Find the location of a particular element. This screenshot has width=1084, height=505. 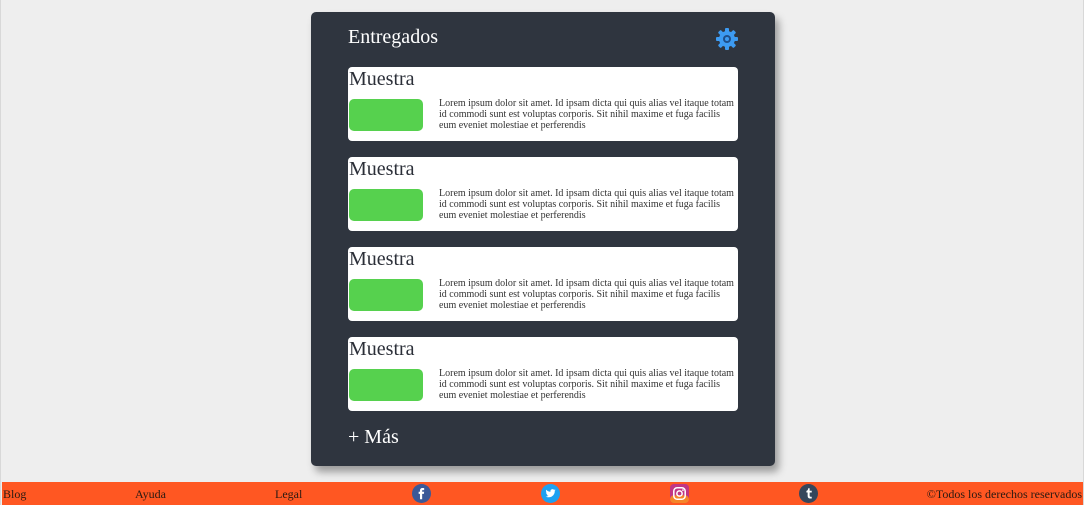

copyright-text: ©Todos los derechos reservados is located at coordinates (1004, 494).